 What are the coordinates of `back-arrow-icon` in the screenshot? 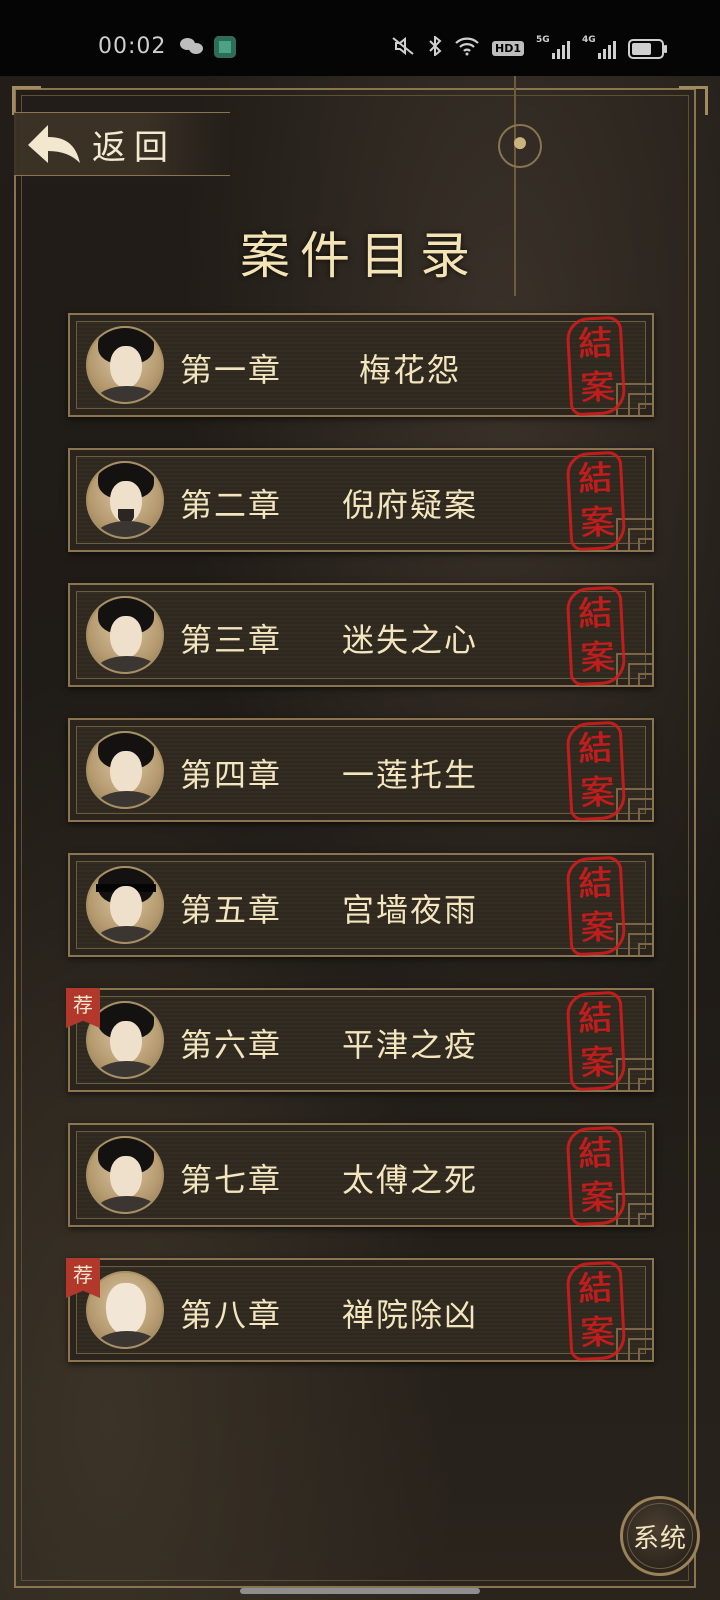 It's located at (54, 144).